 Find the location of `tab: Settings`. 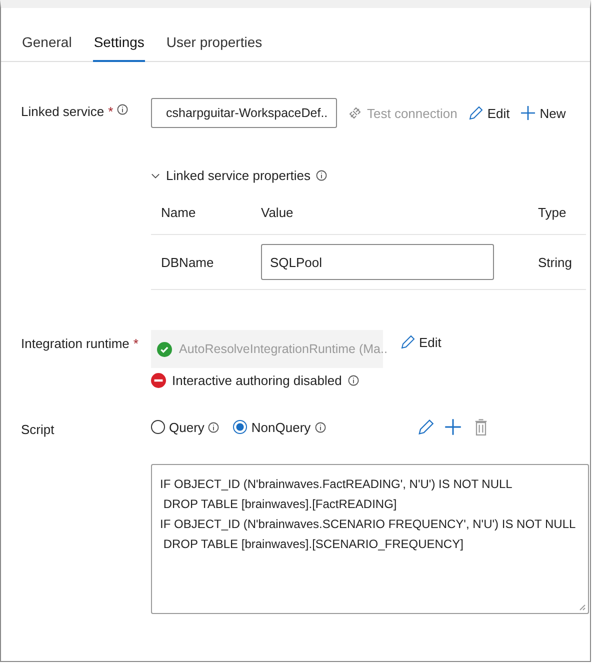

tab: Settings is located at coordinates (119, 47).